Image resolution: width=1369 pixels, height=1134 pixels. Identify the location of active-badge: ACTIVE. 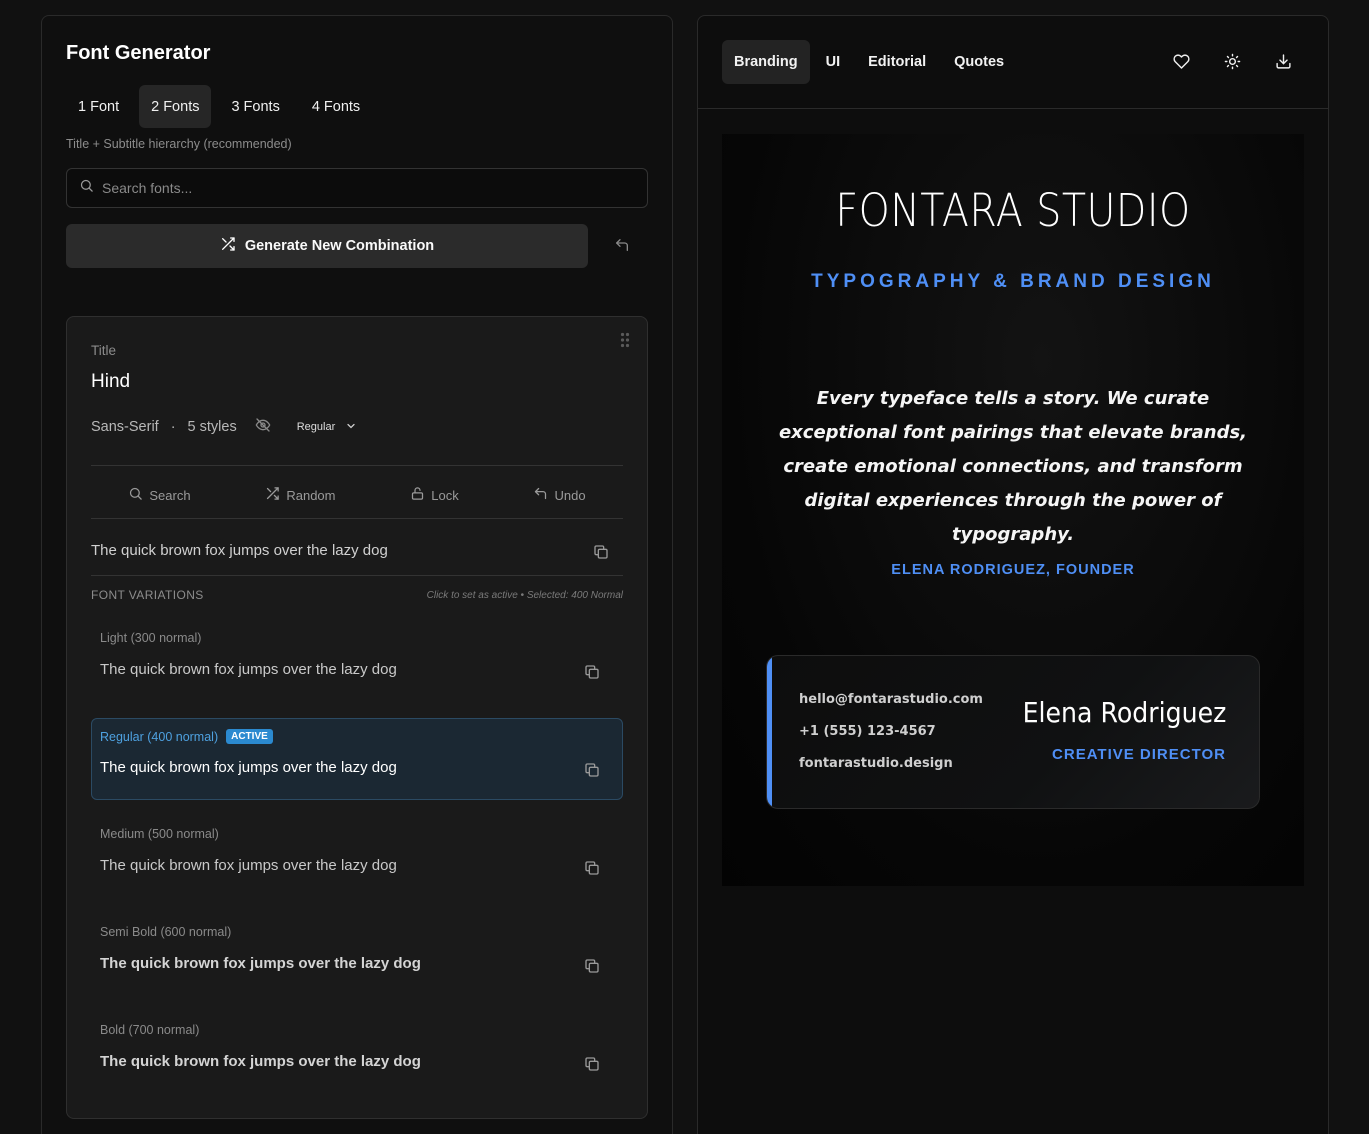
(249, 736).